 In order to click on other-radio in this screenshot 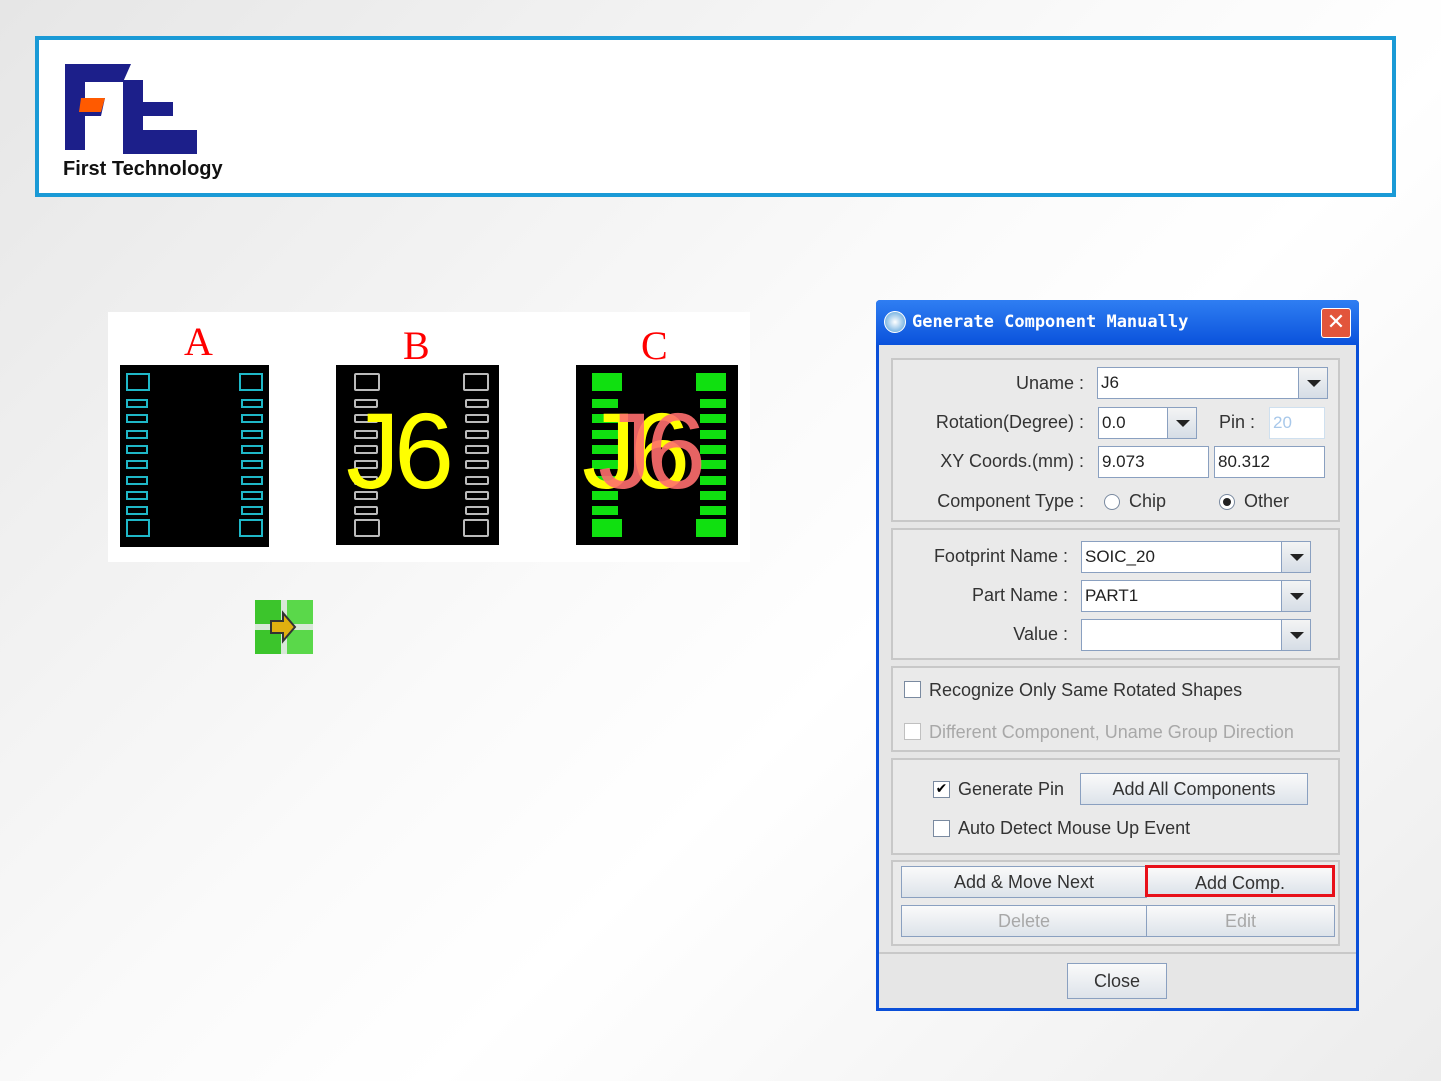, I will do `click(1227, 502)`.